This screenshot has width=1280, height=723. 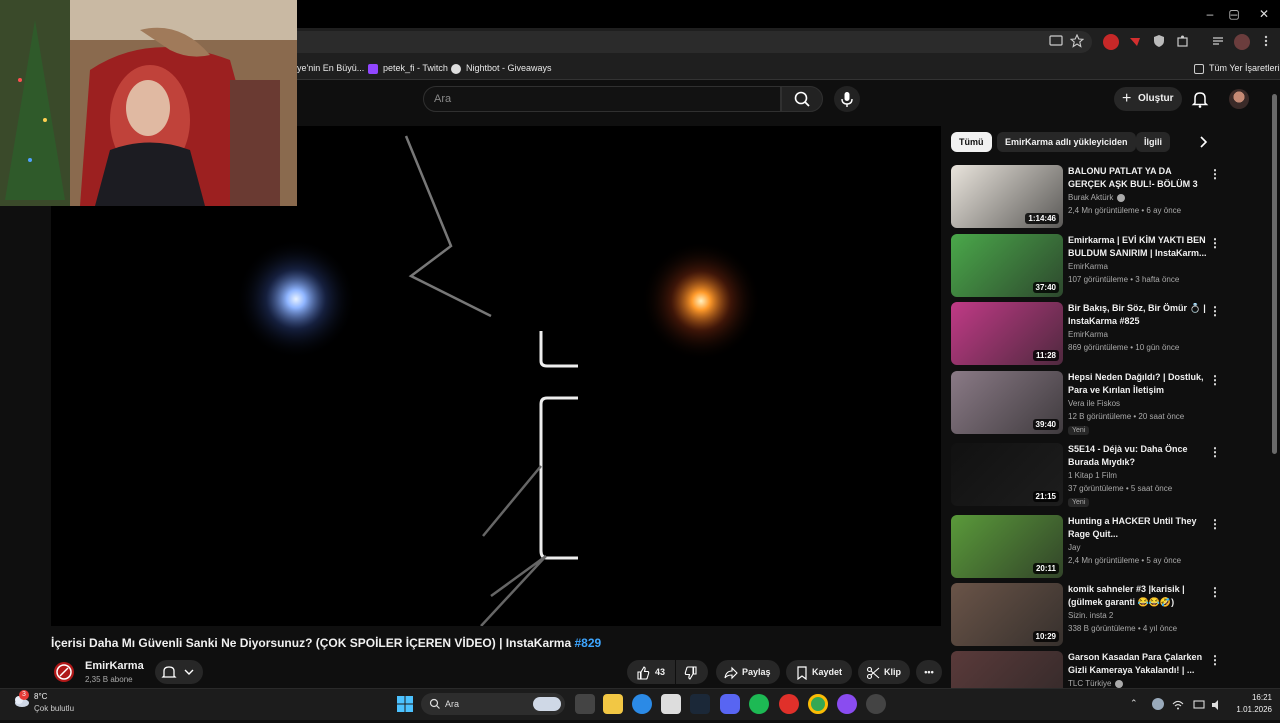 What do you see at coordinates (613, 704) in the screenshot?
I see `file-explorer-icon` at bounding box center [613, 704].